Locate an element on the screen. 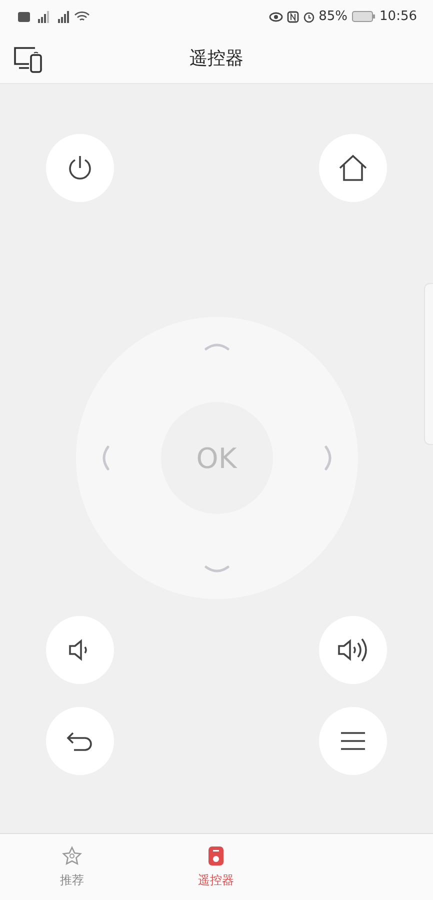 The width and height of the screenshot is (433, 900). wifi-icon is located at coordinates (82, 16).